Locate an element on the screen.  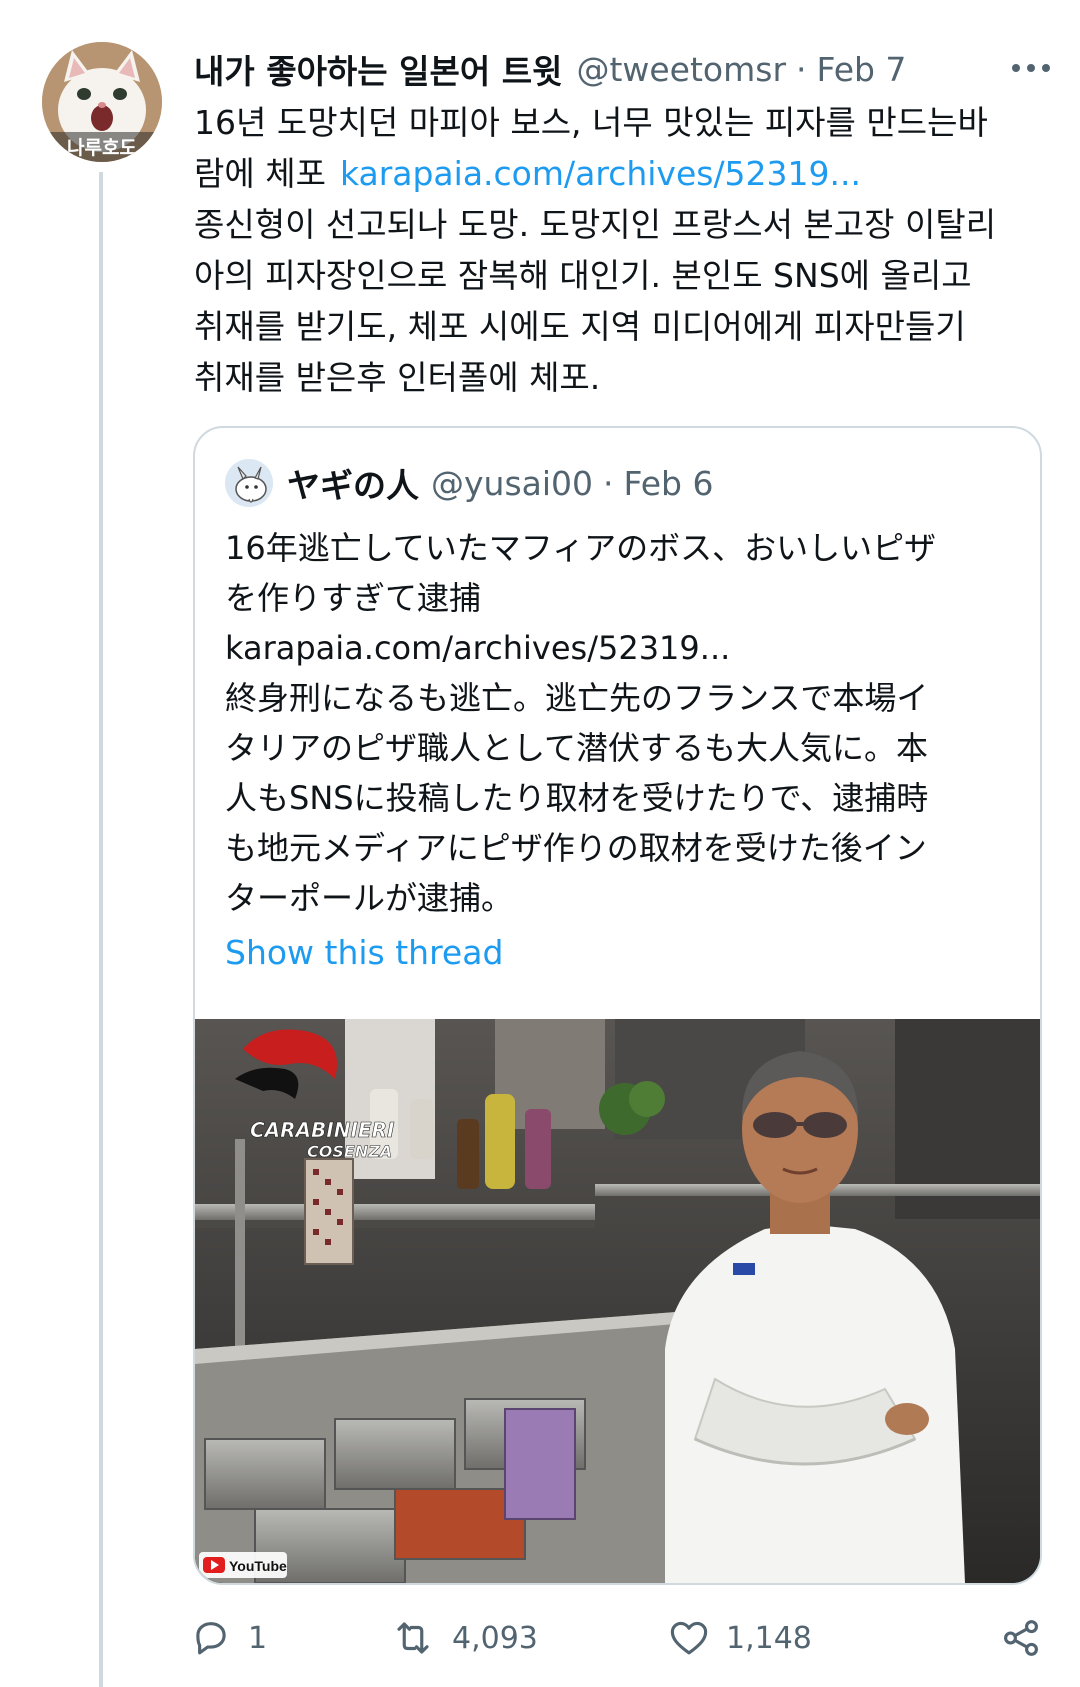
cat-avatar-image: 나루호도 is located at coordinates (102, 102).